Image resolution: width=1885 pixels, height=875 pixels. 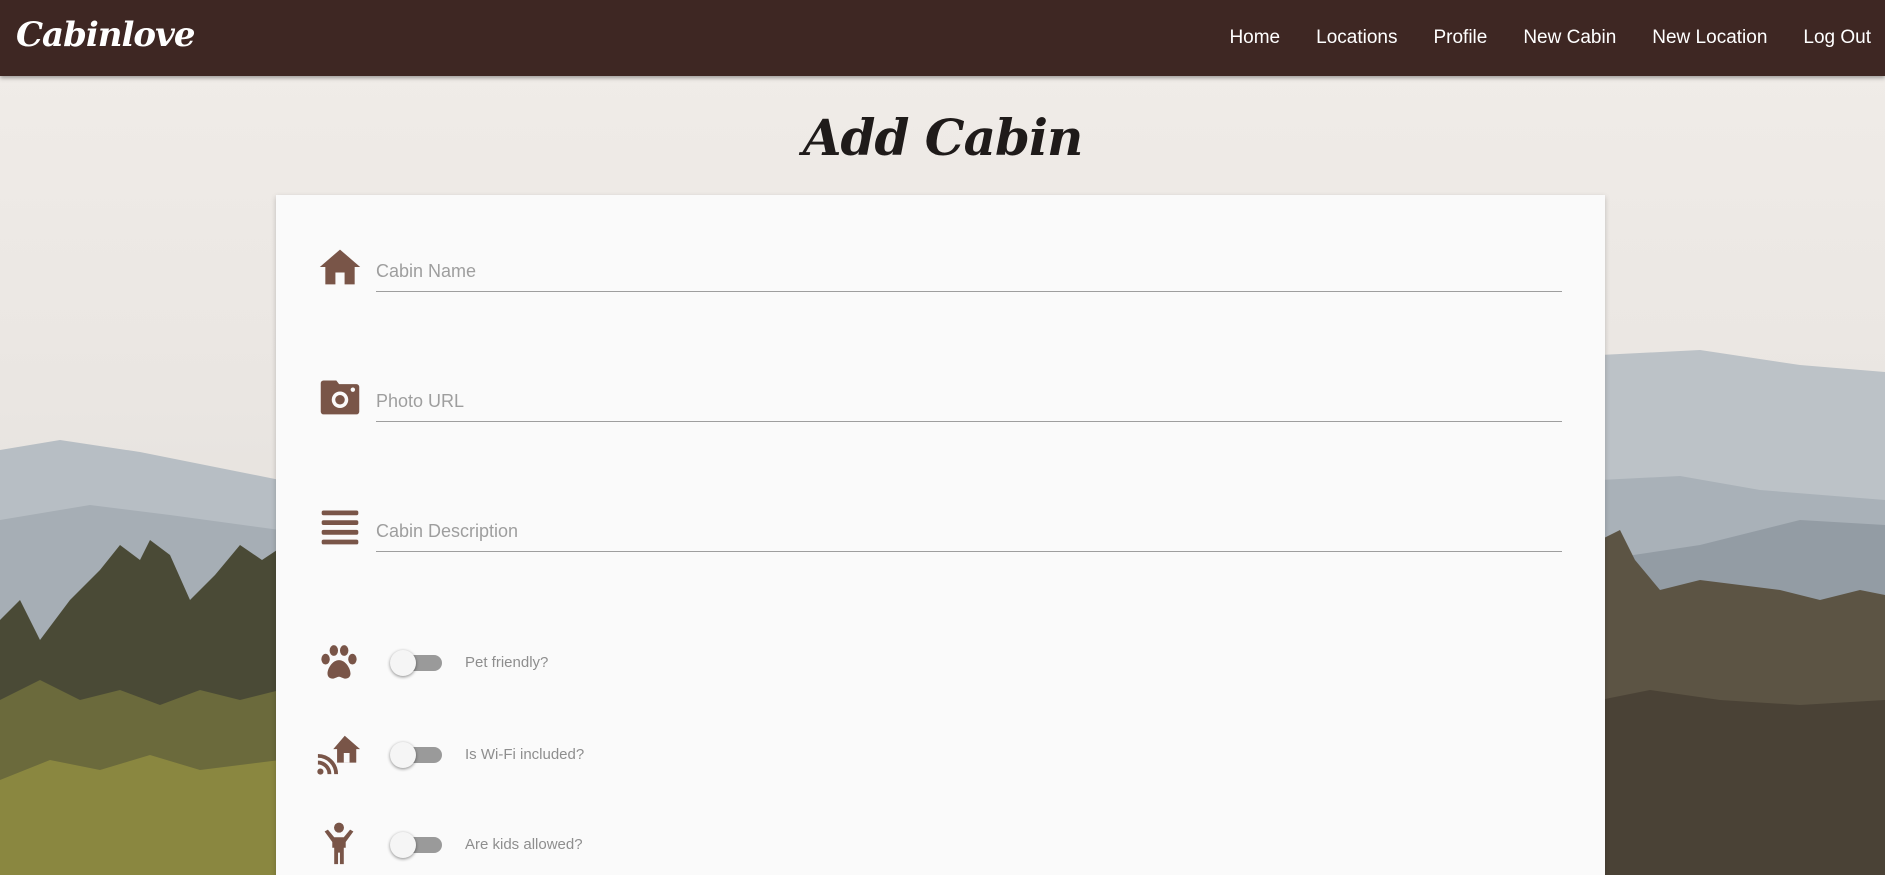 What do you see at coordinates (969, 401) in the screenshot?
I see `photo-url-input` at bounding box center [969, 401].